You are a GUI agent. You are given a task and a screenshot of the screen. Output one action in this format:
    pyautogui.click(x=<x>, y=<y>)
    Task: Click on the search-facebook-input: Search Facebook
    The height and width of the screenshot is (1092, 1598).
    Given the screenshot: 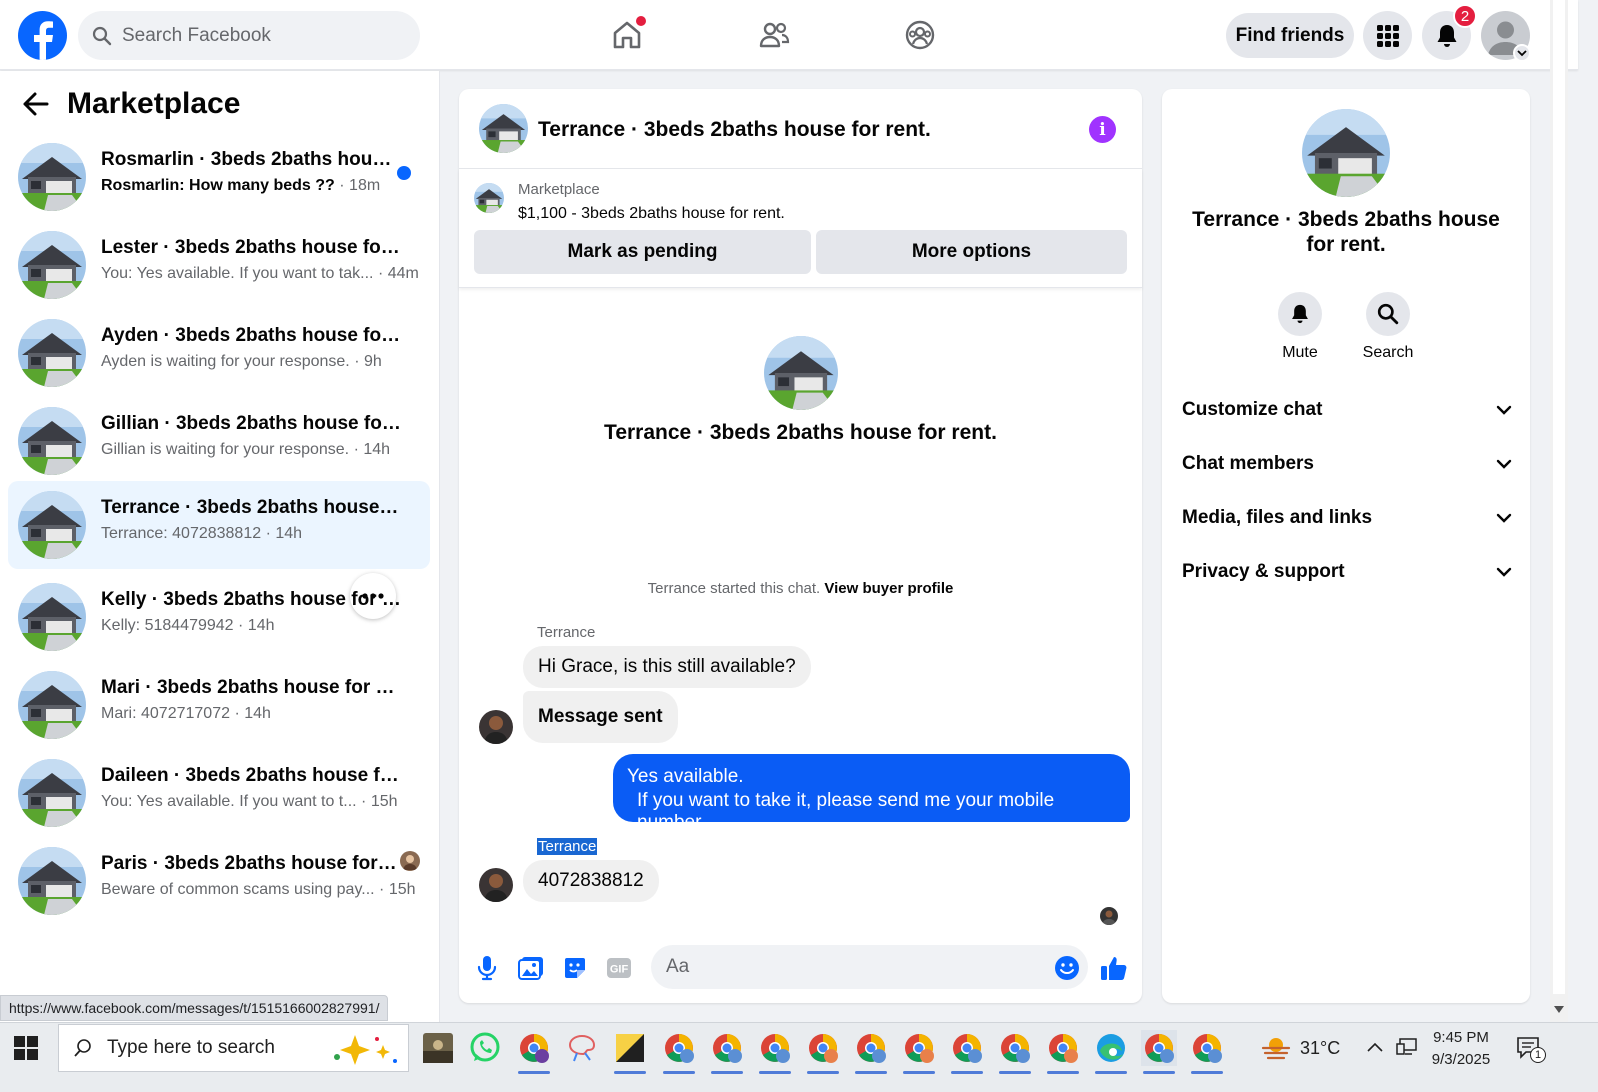 What is the action you would take?
    pyautogui.click(x=249, y=35)
    